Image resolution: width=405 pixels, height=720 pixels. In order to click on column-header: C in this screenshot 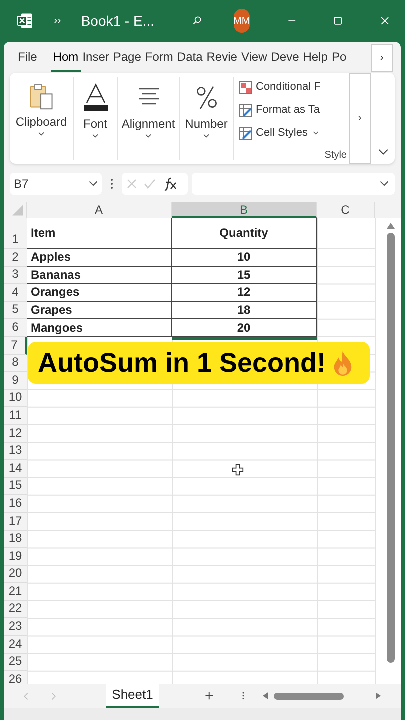, I will do `click(346, 210)`.